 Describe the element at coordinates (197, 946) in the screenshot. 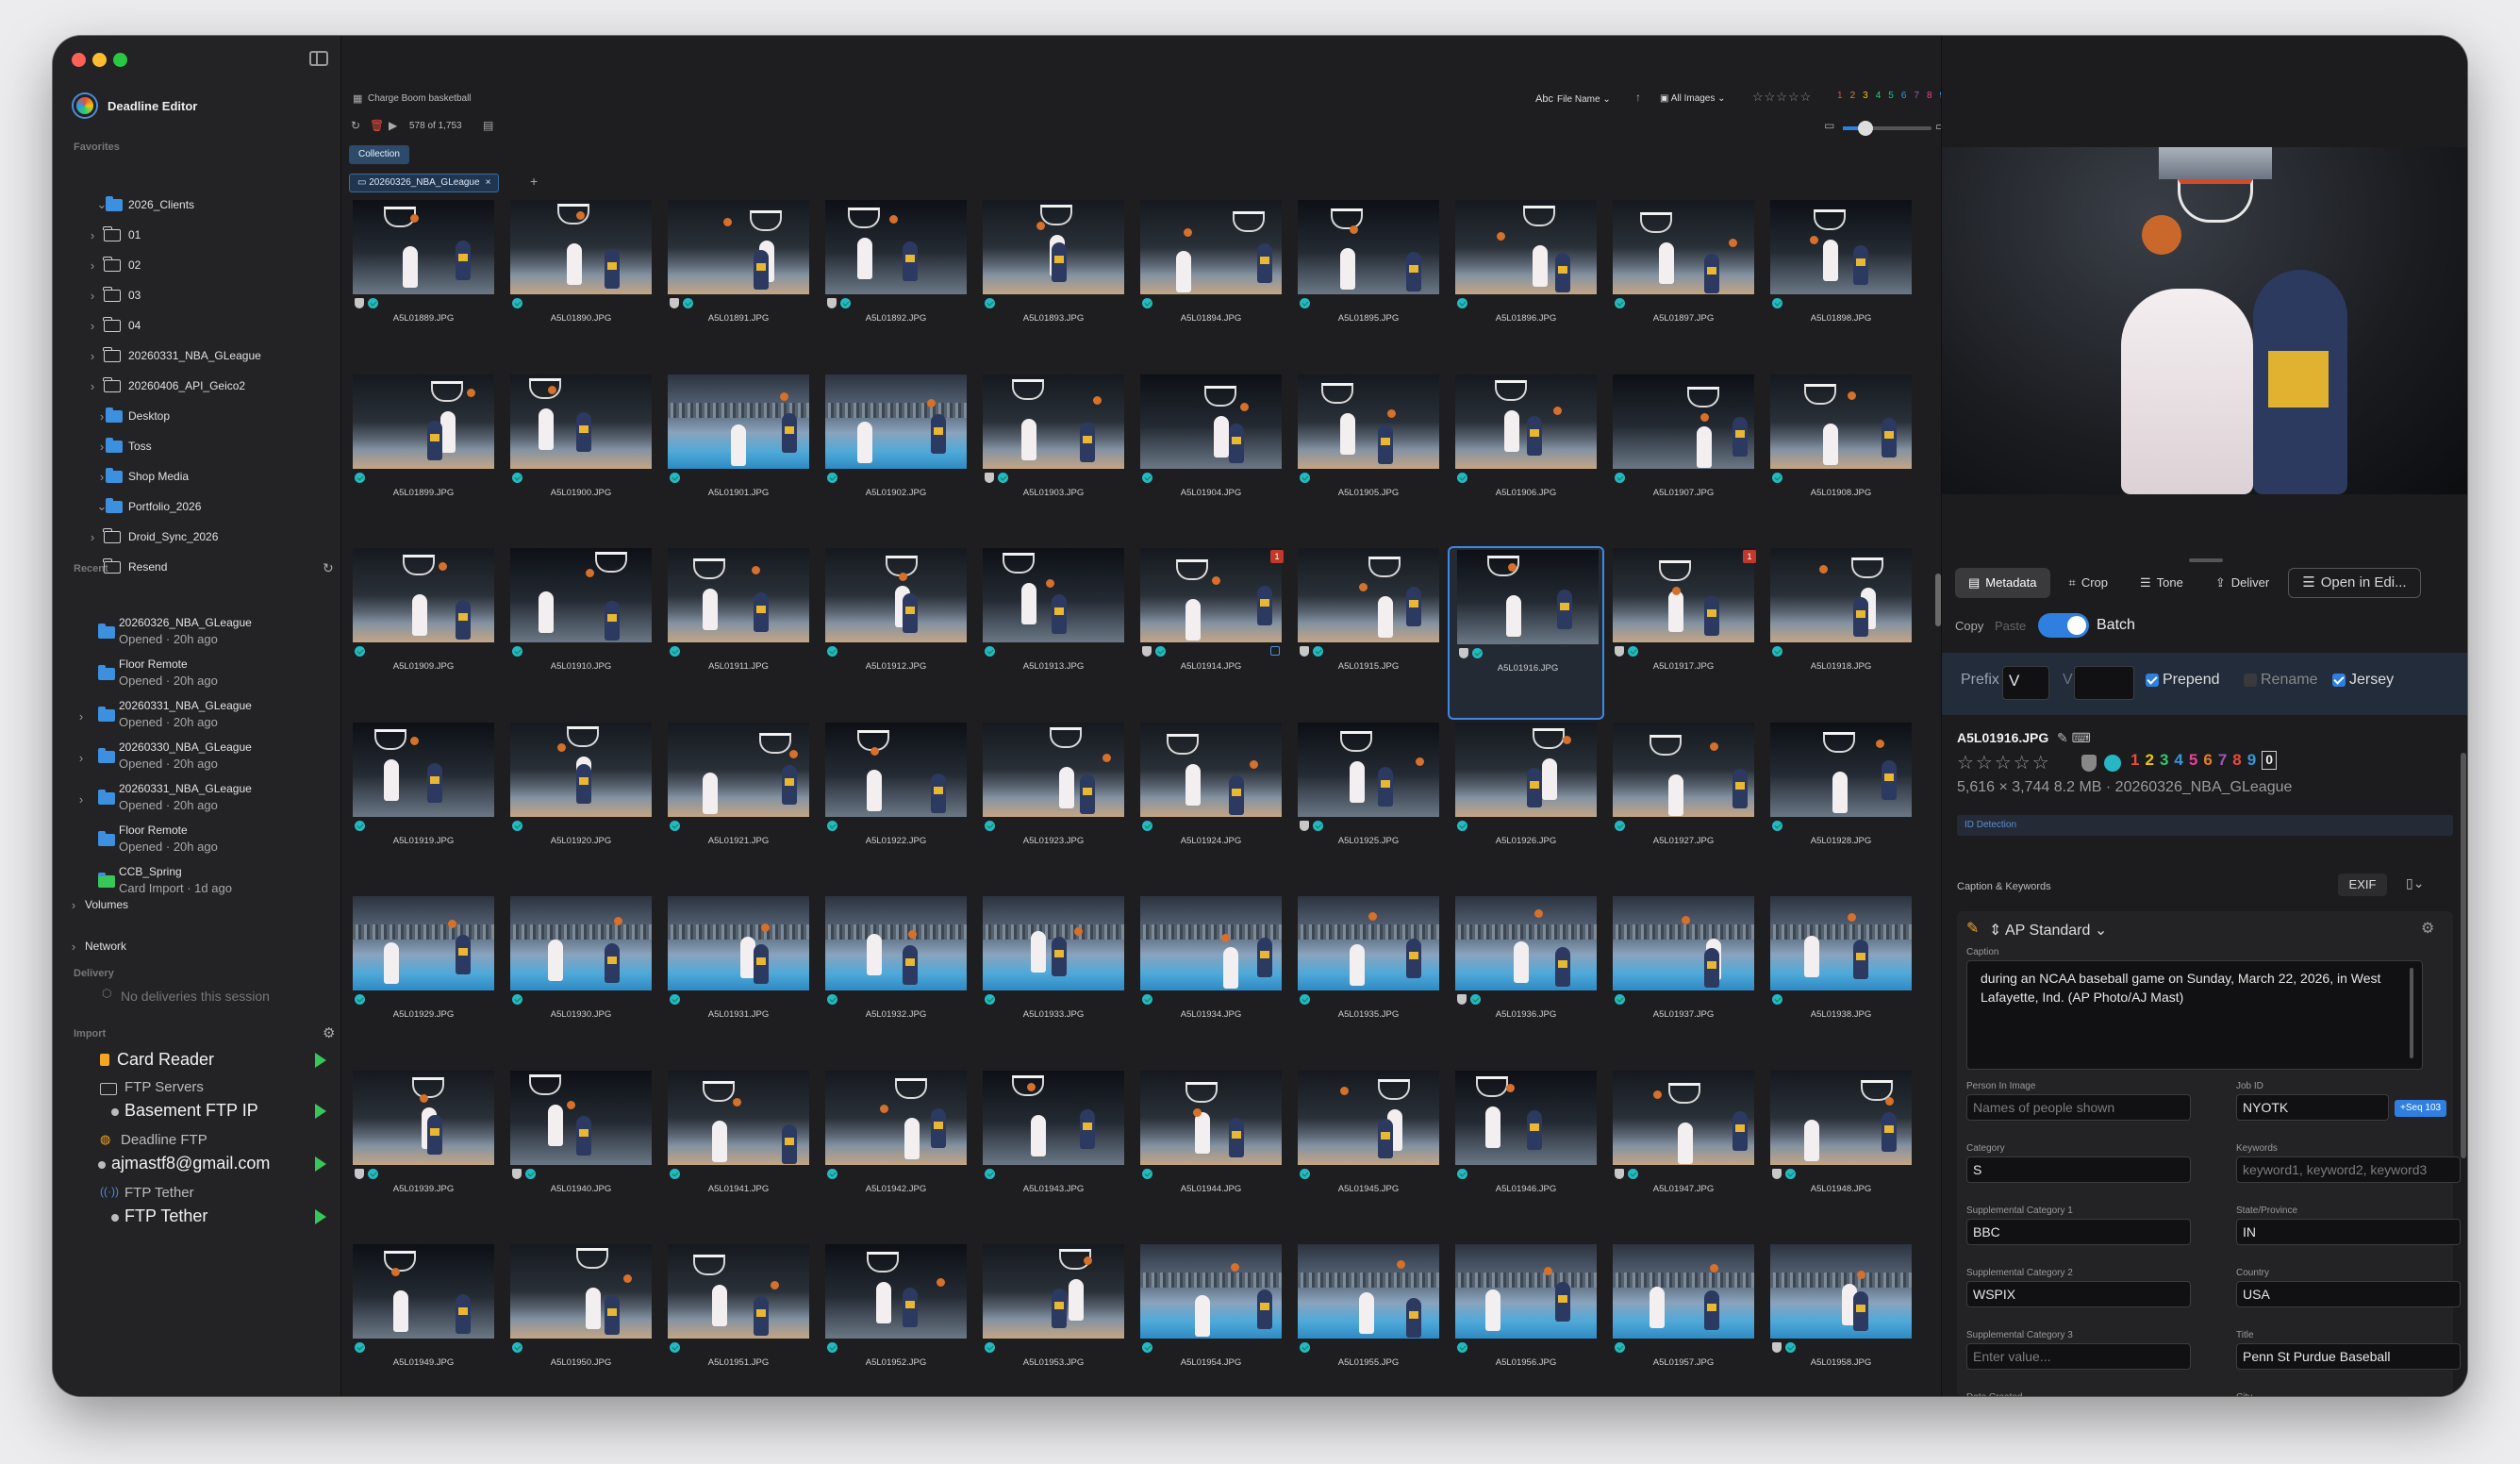

I see `network-row: › Network` at that location.